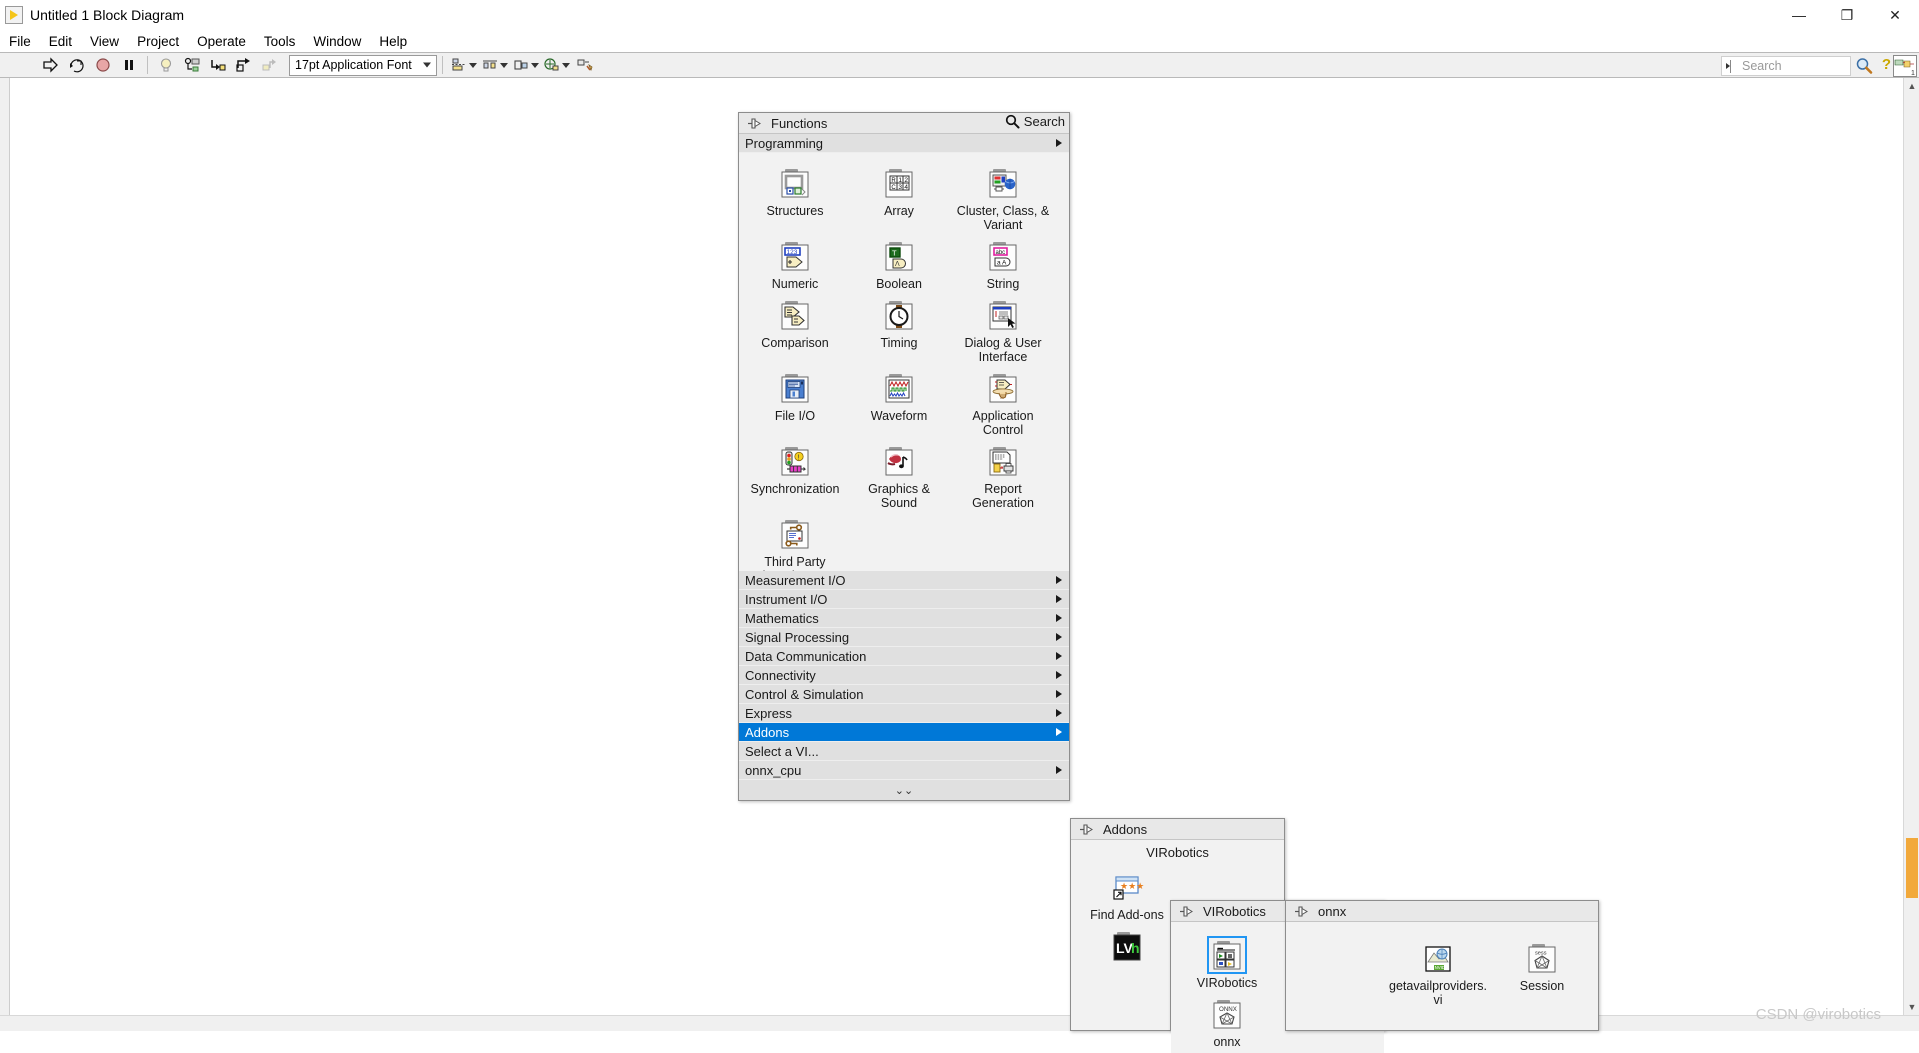  Describe the element at coordinates (795, 261) in the screenshot. I see `palette-icon-numeric: 123 Numeric` at that location.